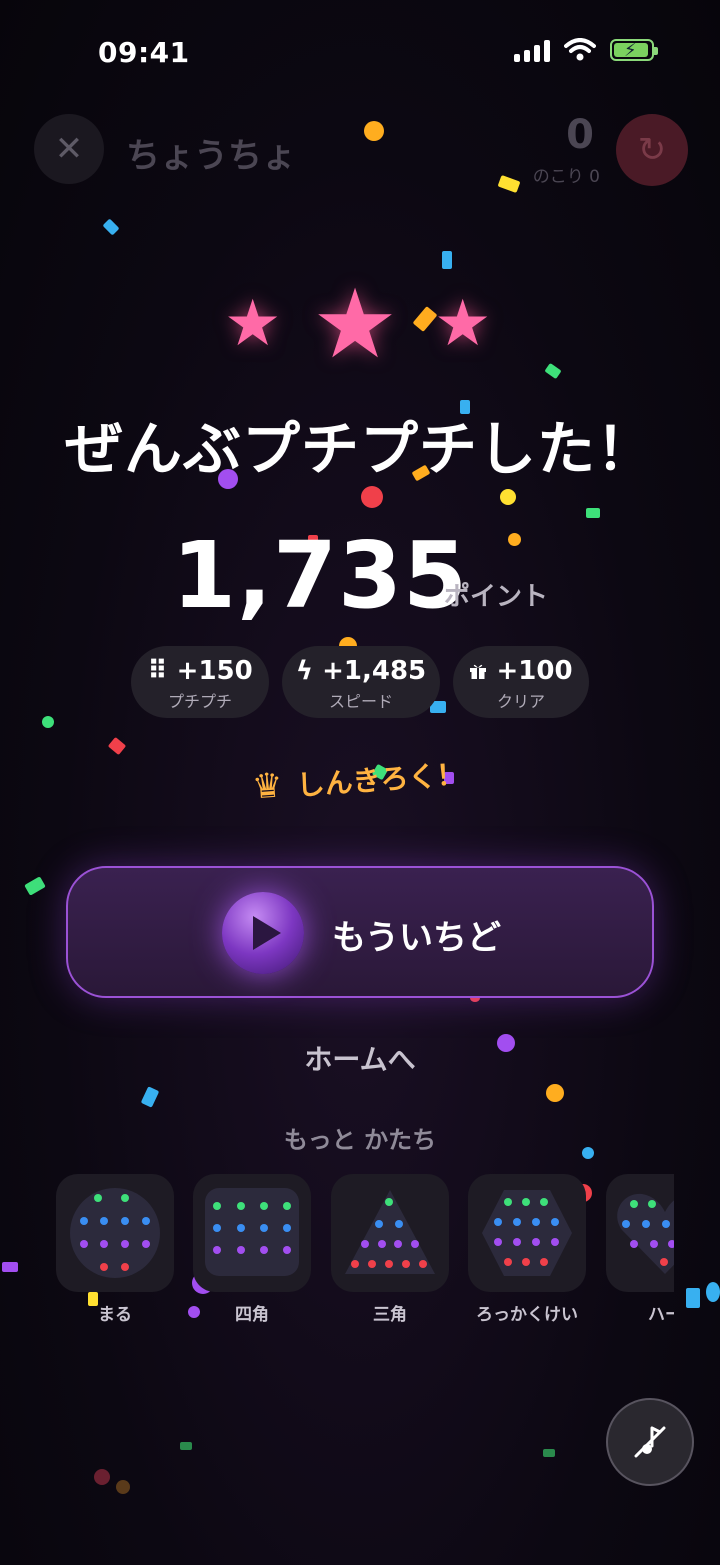  What do you see at coordinates (566, 177) in the screenshot?
I see `remaining-label: のこり 0` at bounding box center [566, 177].